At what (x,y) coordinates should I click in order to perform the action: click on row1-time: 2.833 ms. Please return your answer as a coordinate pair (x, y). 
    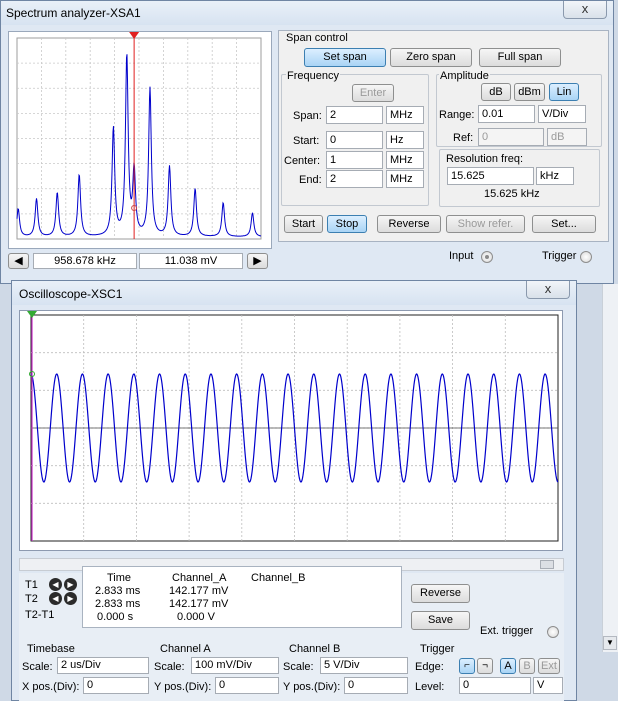
    Looking at the image, I should click on (118, 591).